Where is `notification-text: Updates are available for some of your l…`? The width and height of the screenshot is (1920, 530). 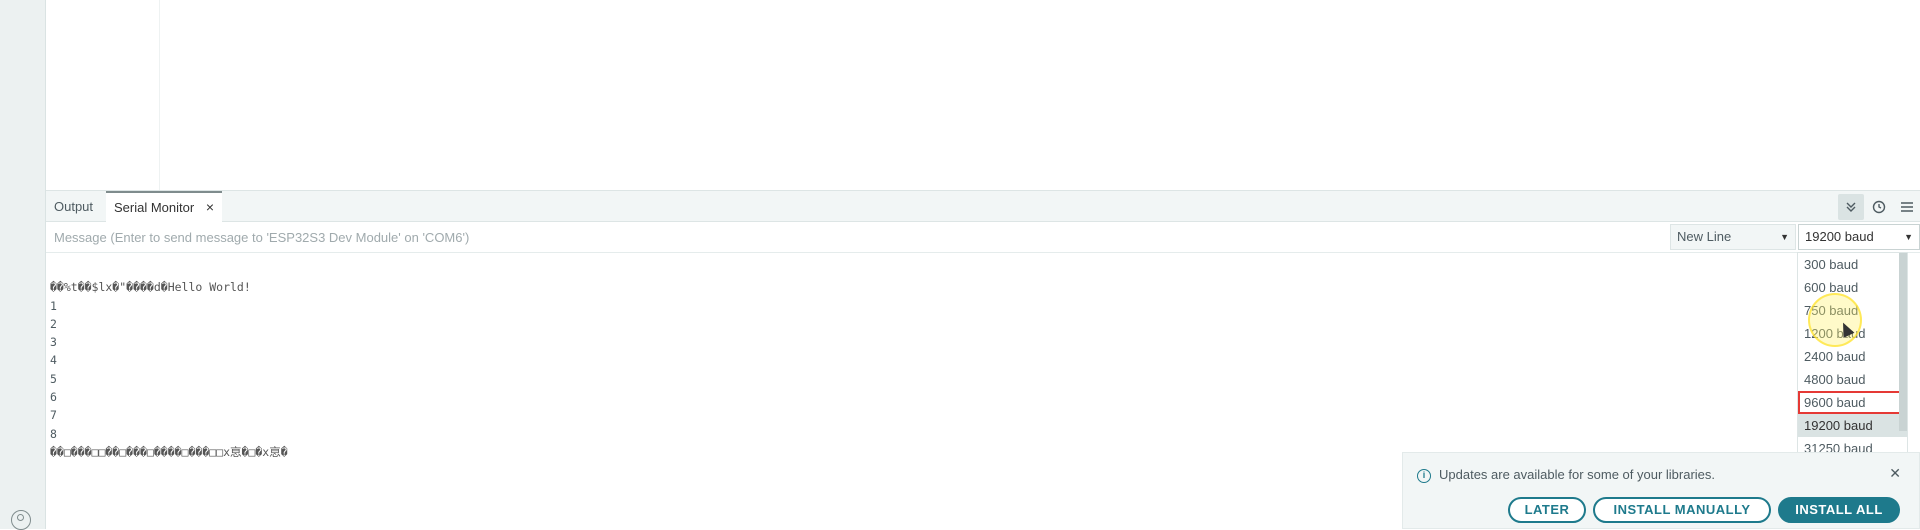 notification-text: Updates are available for some of your l… is located at coordinates (1577, 474).